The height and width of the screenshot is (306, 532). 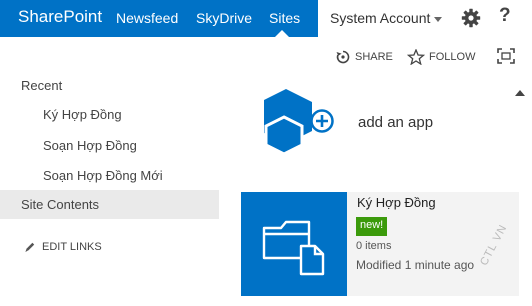 I want to click on star-icon, so click(x=416, y=57).